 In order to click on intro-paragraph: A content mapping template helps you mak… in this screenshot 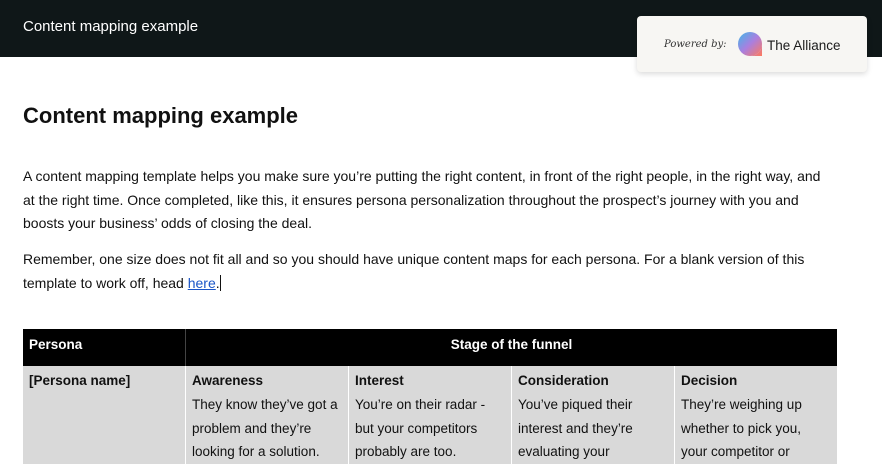, I will do `click(422, 199)`.